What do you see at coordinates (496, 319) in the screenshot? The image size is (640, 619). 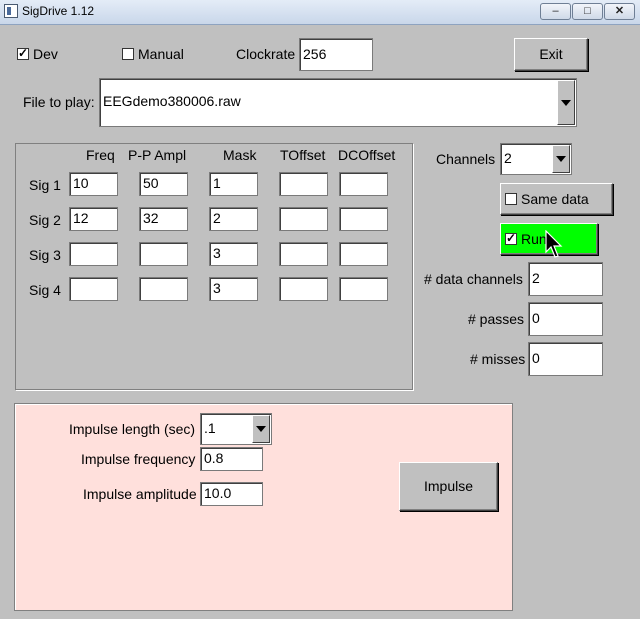 I see `passes-label: # passes` at bounding box center [496, 319].